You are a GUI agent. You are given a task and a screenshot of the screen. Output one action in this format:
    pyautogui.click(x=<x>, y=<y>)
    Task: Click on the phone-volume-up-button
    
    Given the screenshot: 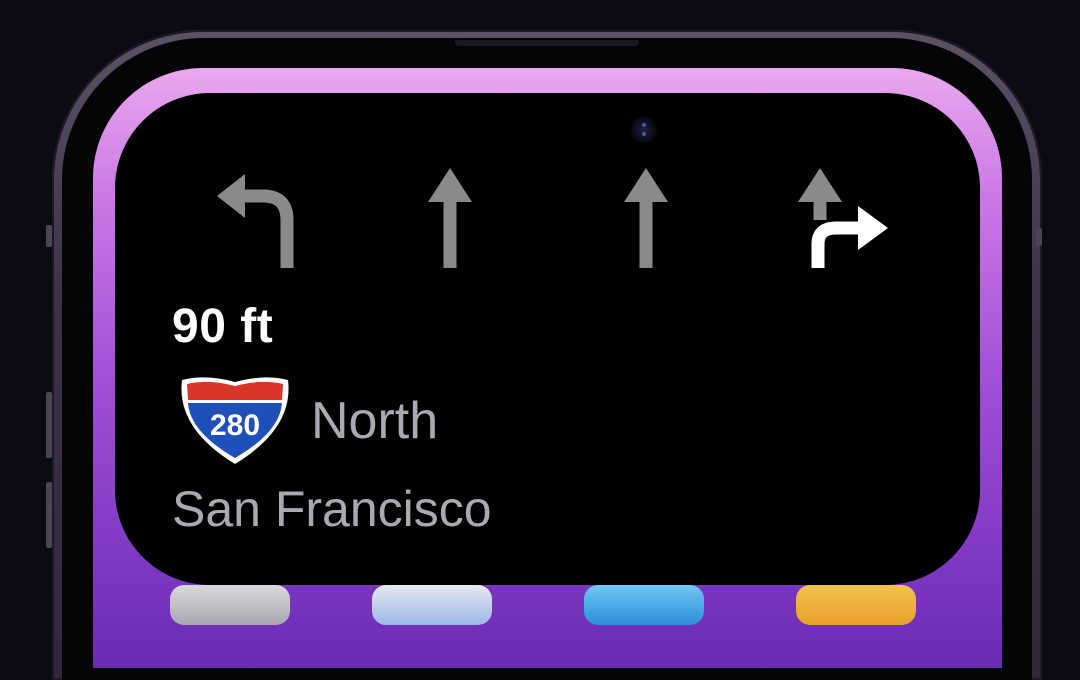 What is the action you would take?
    pyautogui.click(x=49, y=425)
    